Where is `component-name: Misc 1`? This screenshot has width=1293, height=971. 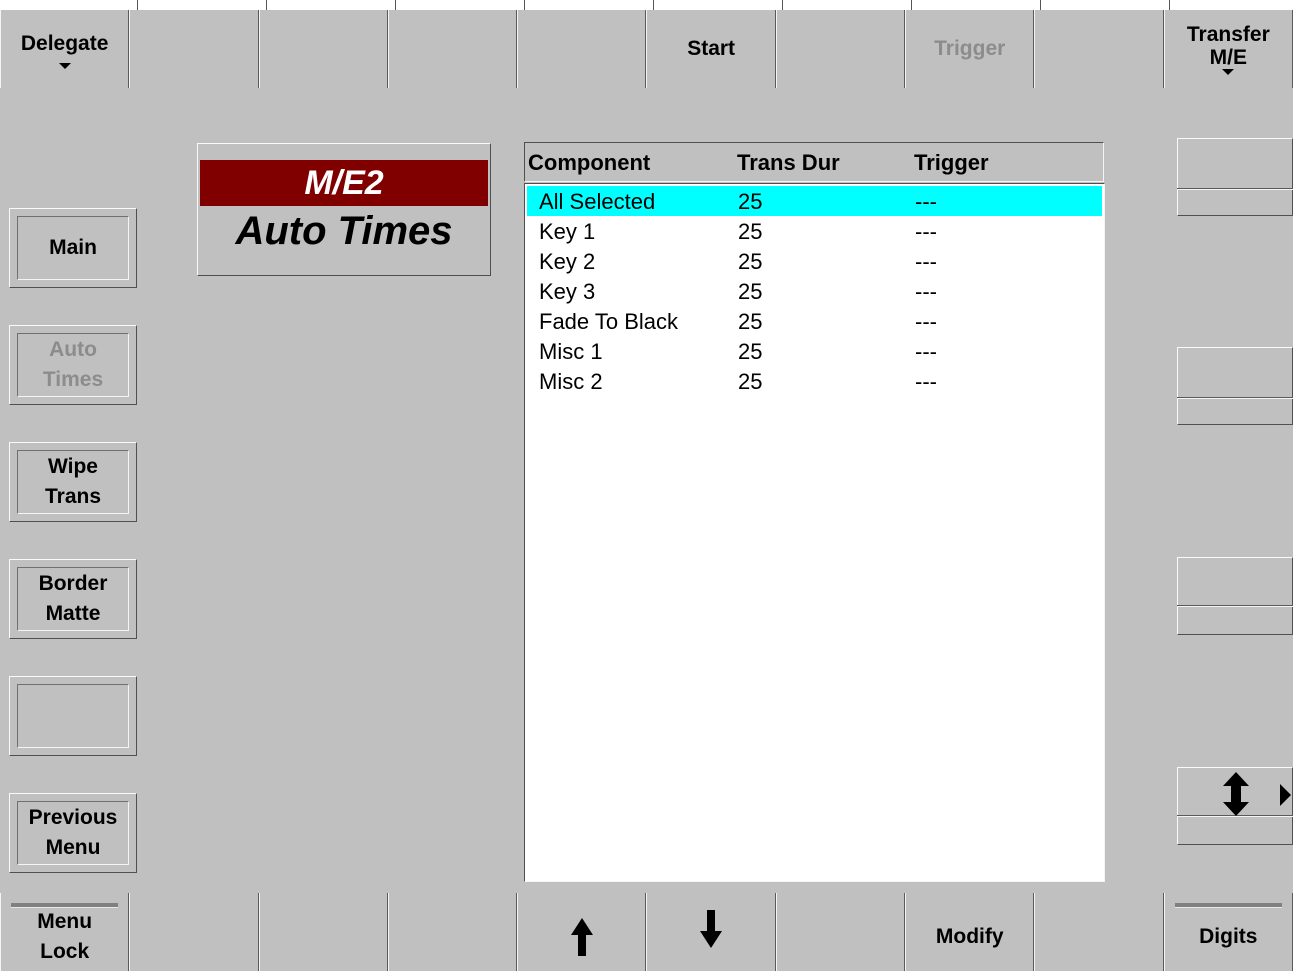 component-name: Misc 1 is located at coordinates (571, 351).